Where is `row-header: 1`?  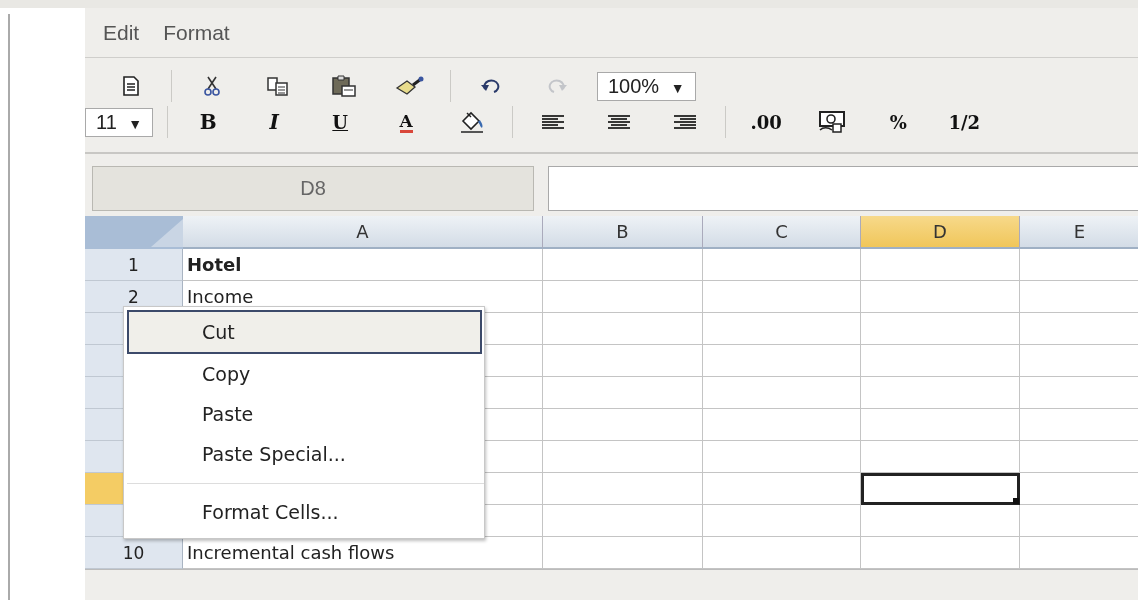
row-header: 1 is located at coordinates (134, 265).